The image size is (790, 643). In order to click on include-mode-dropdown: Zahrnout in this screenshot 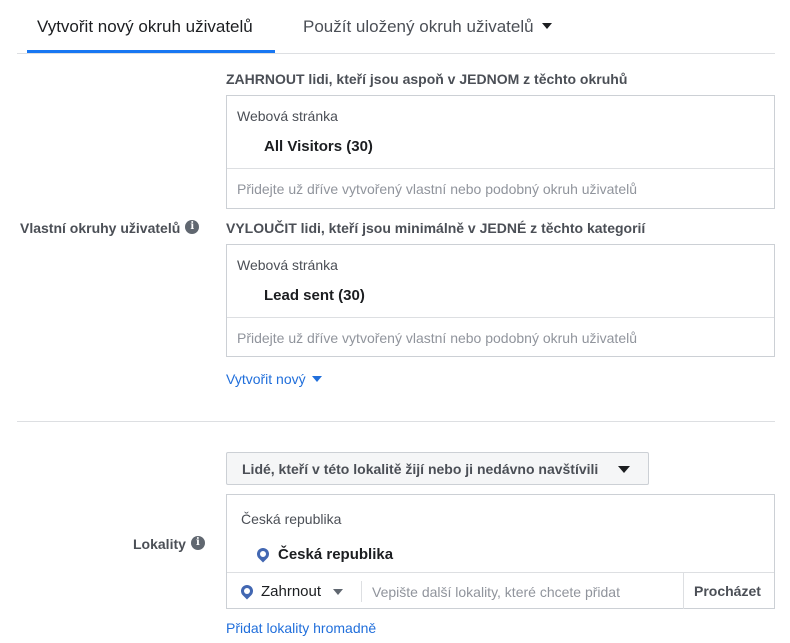, I will do `click(291, 591)`.